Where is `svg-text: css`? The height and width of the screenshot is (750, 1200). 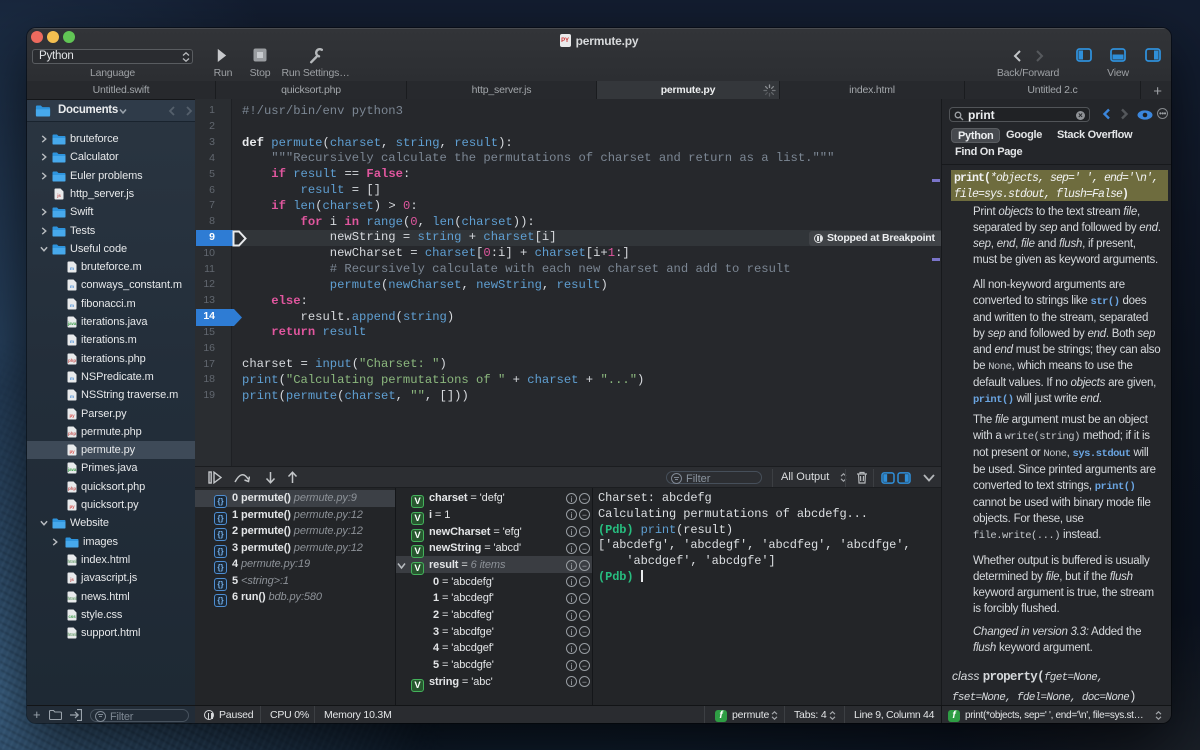
svg-text: css is located at coordinates (72, 616).